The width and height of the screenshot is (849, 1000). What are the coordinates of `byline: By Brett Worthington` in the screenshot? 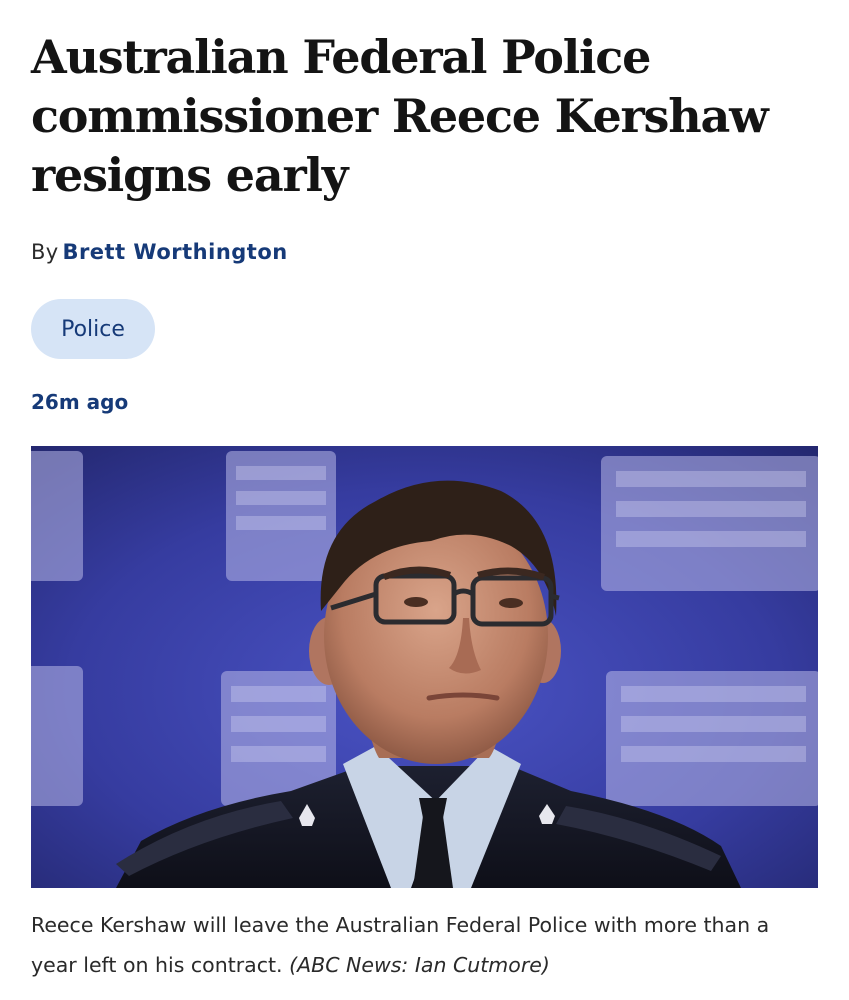 It's located at (159, 252).